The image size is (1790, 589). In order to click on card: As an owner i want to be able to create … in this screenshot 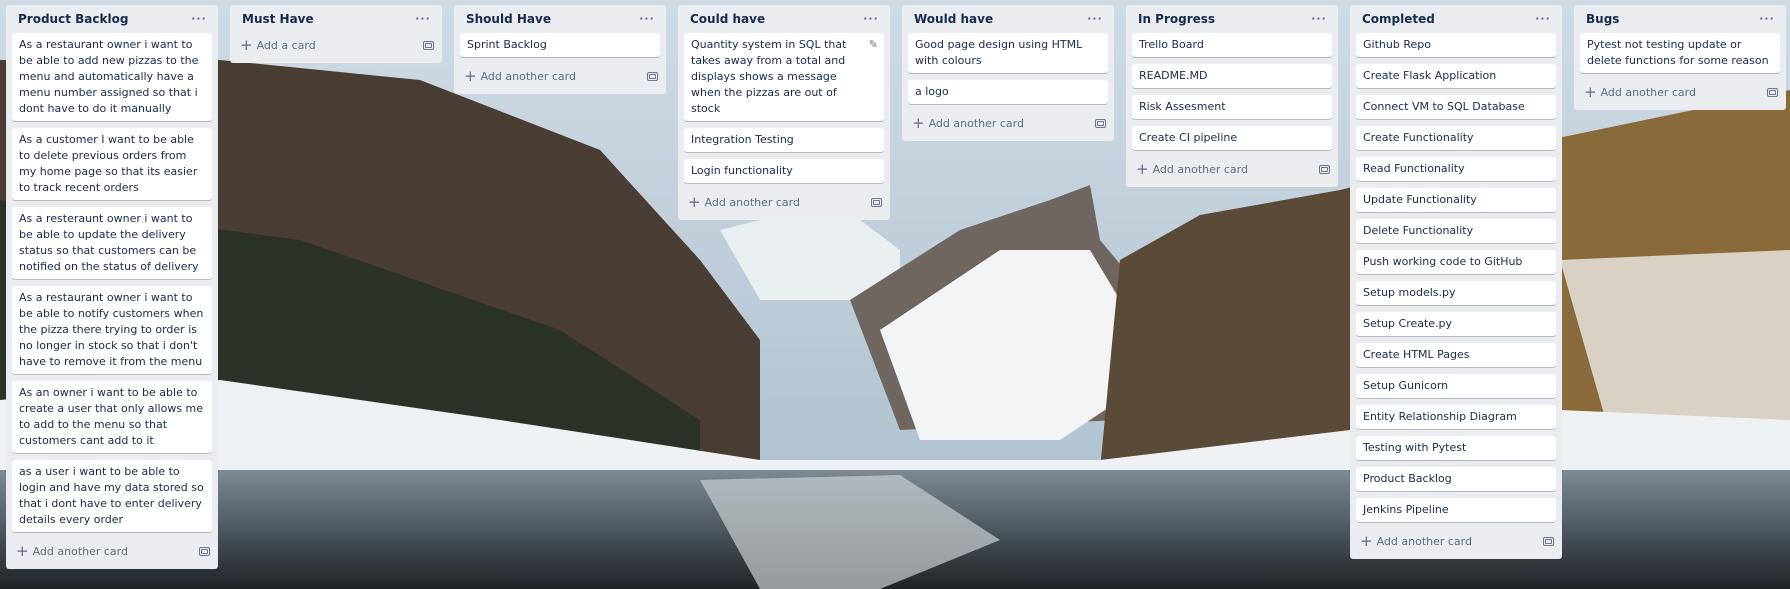, I will do `click(112, 417)`.